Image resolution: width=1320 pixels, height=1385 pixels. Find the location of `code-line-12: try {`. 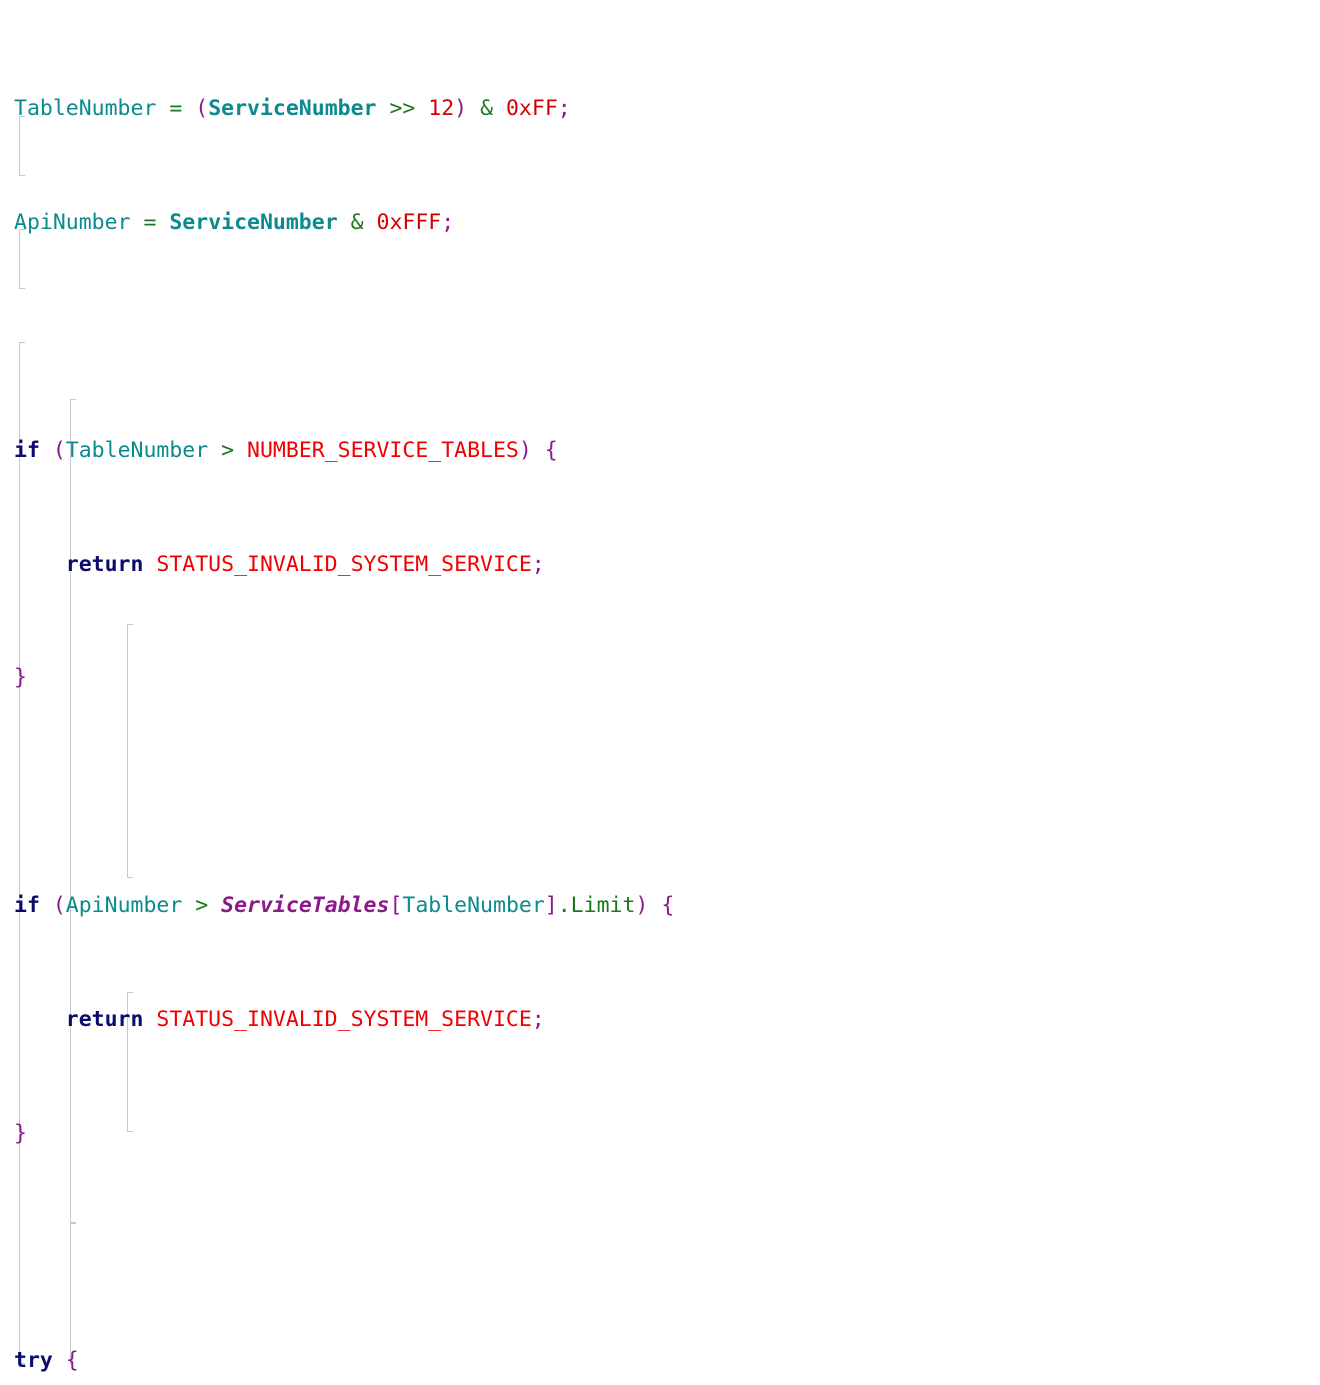

code-line-12: try { is located at coordinates (46, 1361).